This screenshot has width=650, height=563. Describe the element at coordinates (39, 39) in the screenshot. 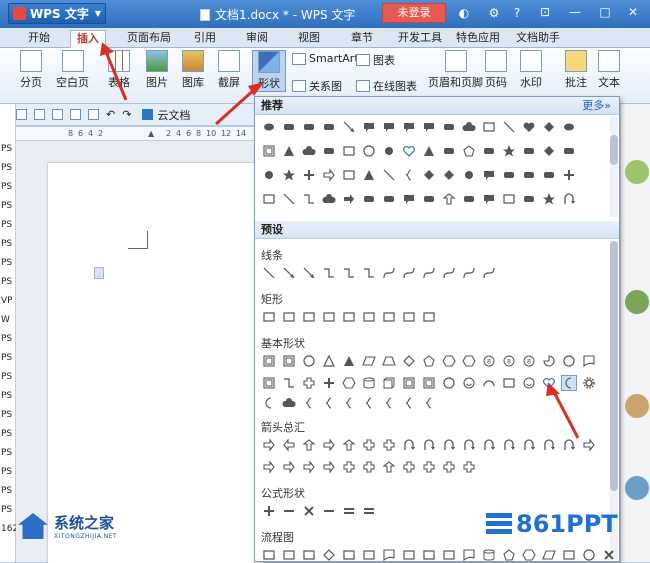

I see `tab-home: 开始` at that location.